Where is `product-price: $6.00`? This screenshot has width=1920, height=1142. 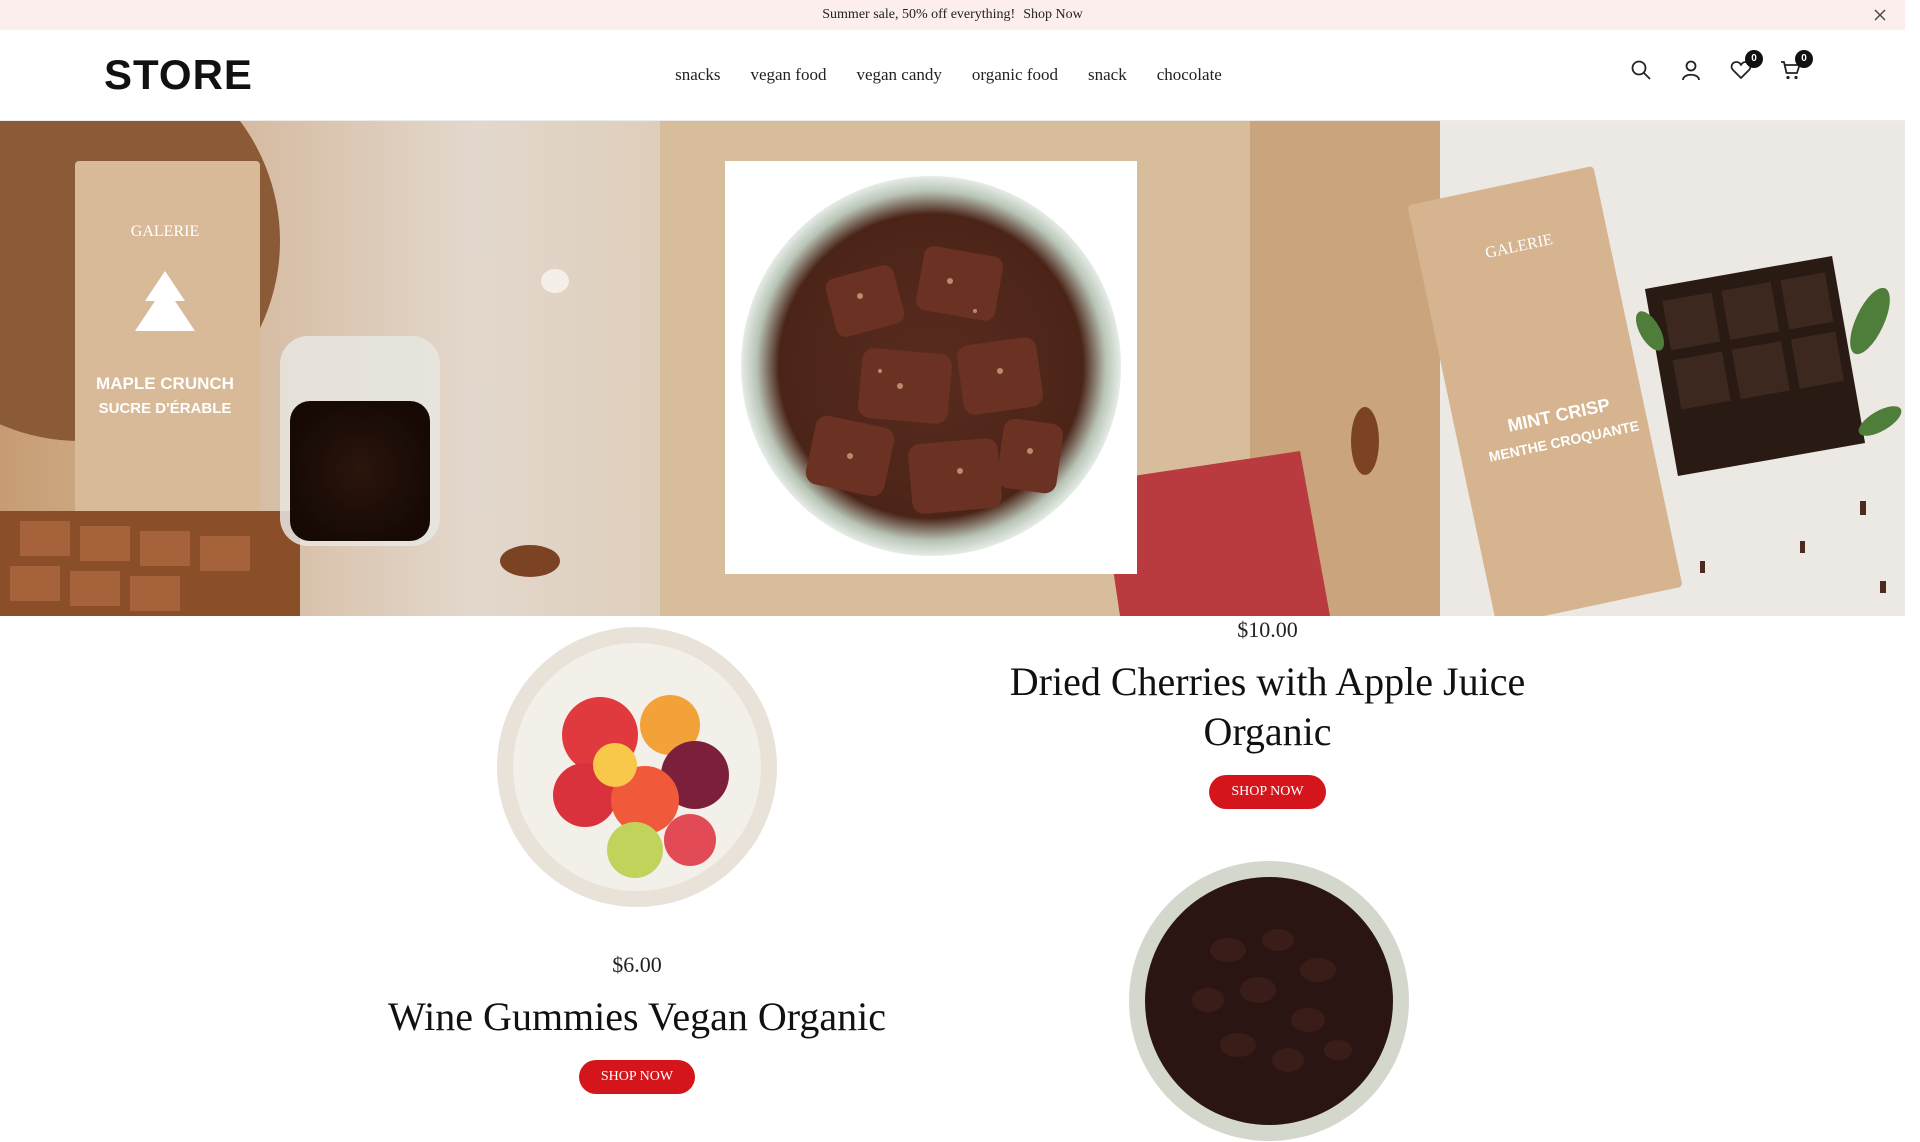 product-price: $6.00 is located at coordinates (637, 964).